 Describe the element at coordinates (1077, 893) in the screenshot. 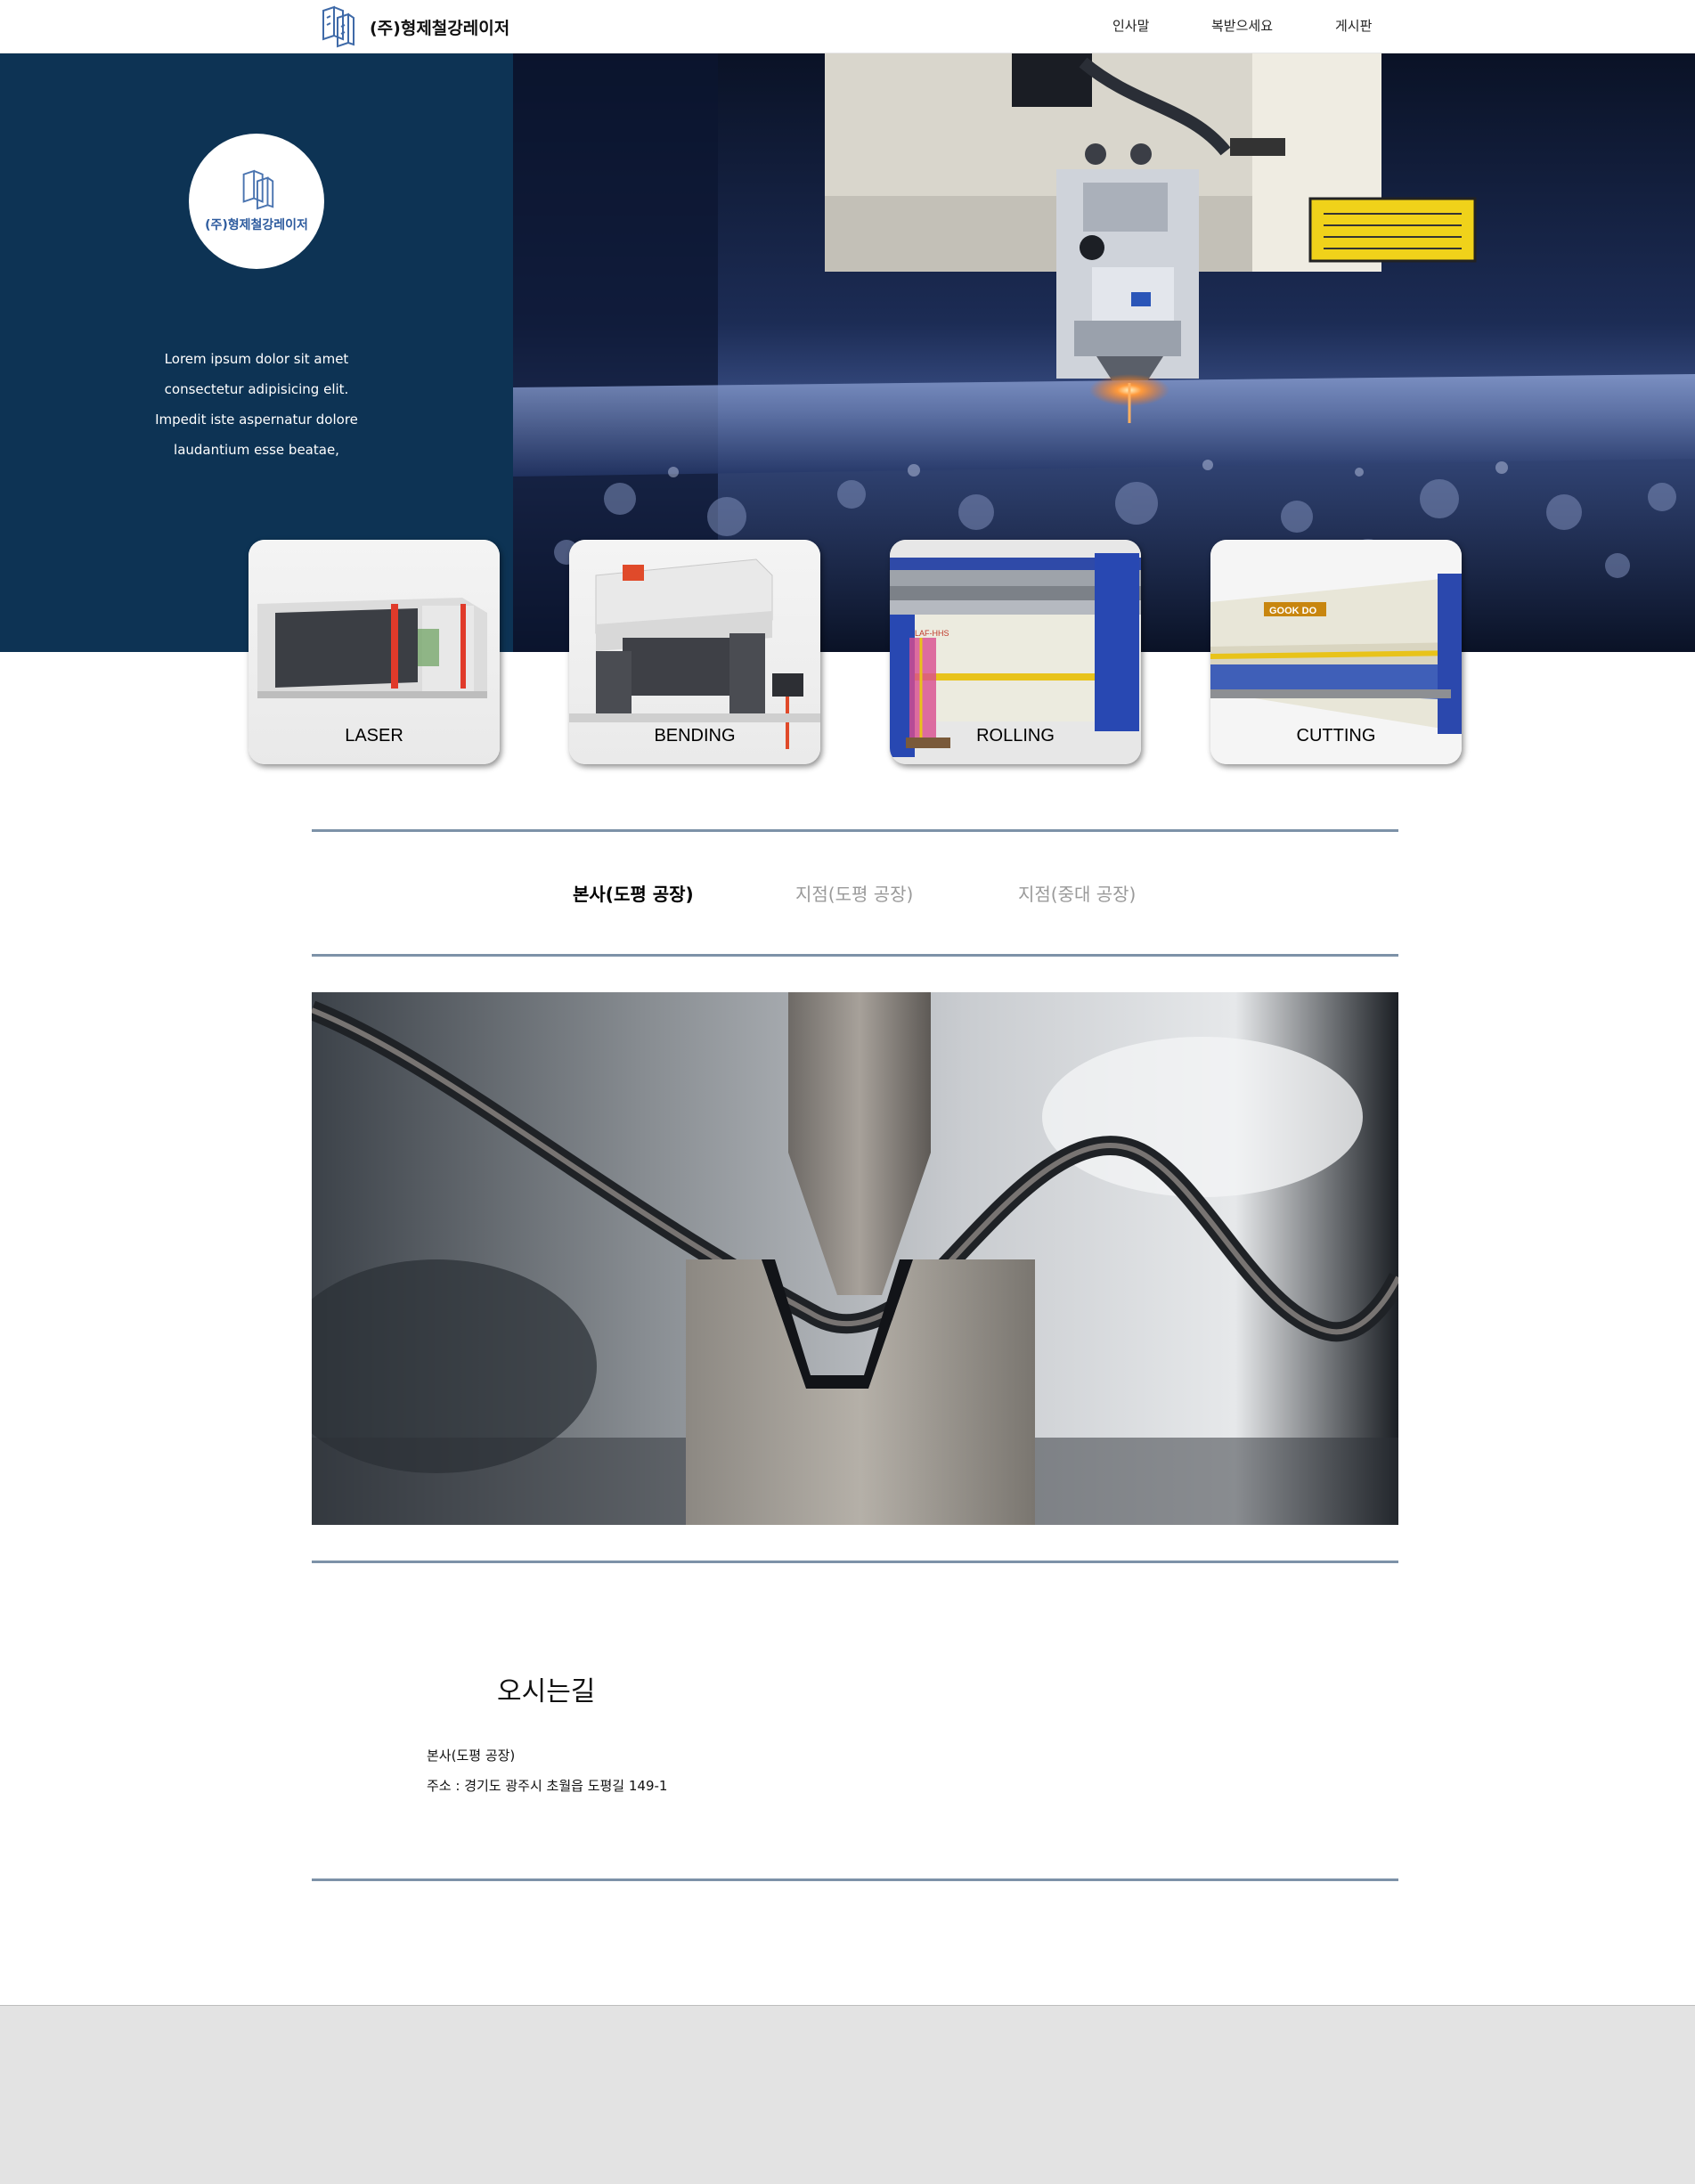

I see `tab-branch-jungdae: 지점(중대 공장)` at that location.